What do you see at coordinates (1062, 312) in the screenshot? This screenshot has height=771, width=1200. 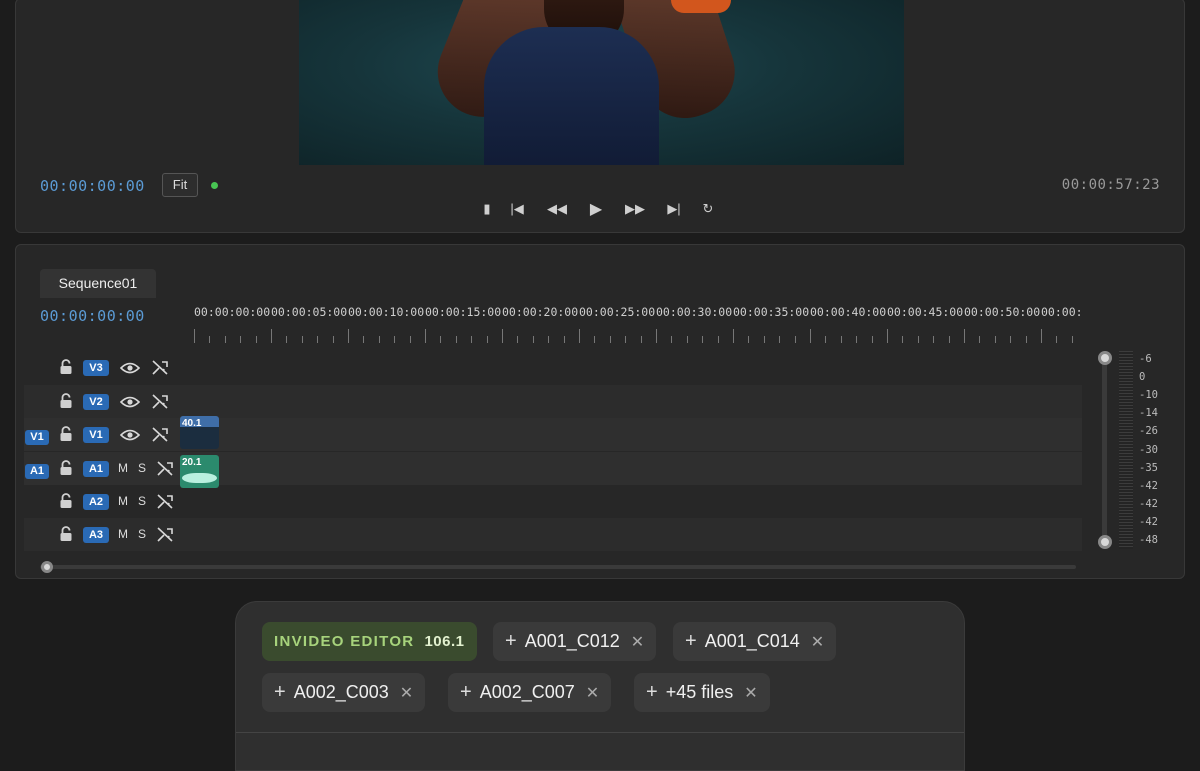 I see `ruler-label: 00:00:` at bounding box center [1062, 312].